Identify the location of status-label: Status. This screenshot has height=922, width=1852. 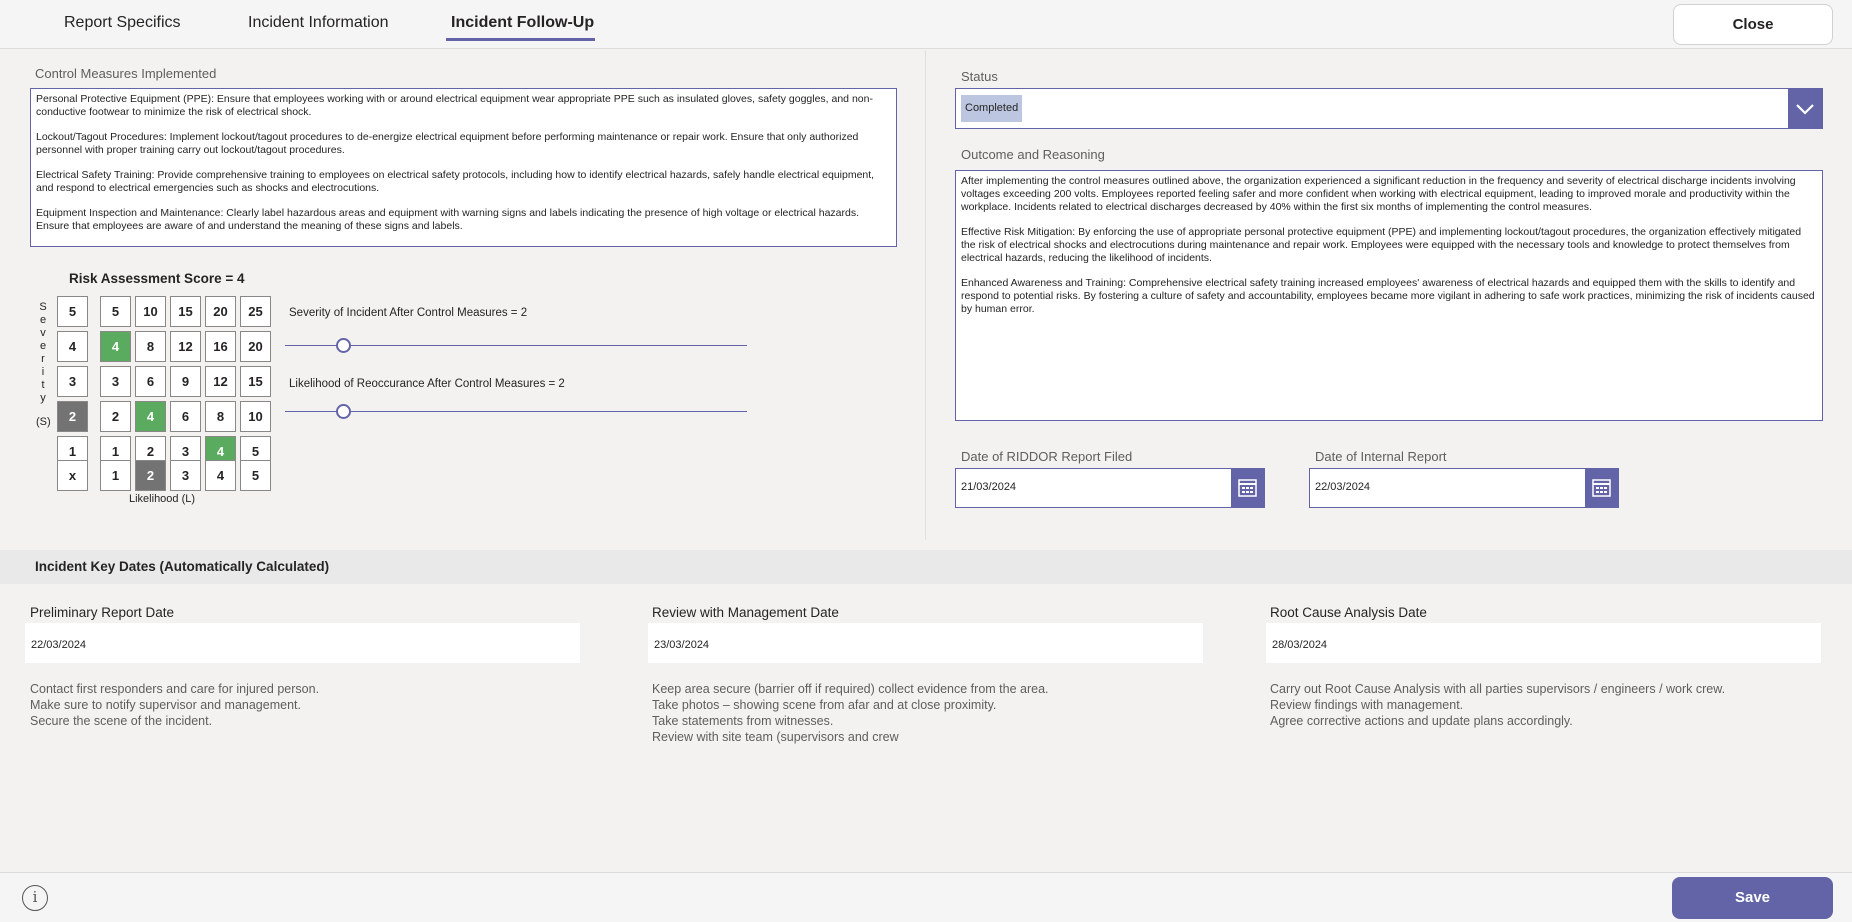
(979, 76).